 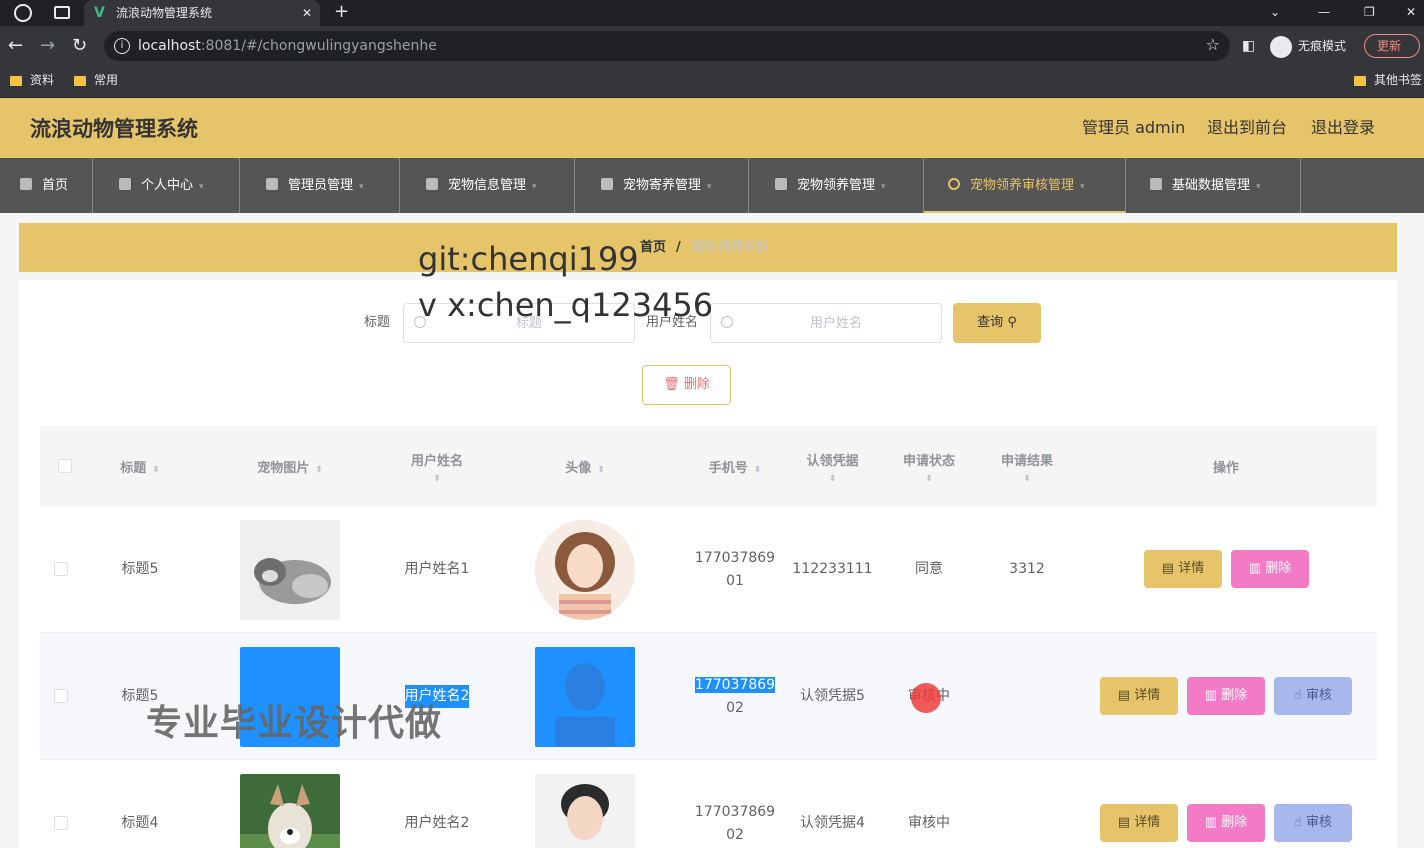 What do you see at coordinates (1025, 185) in the screenshot?
I see `menu-pet-adoption-review-management: 宠物领养审核管理 ▾` at bounding box center [1025, 185].